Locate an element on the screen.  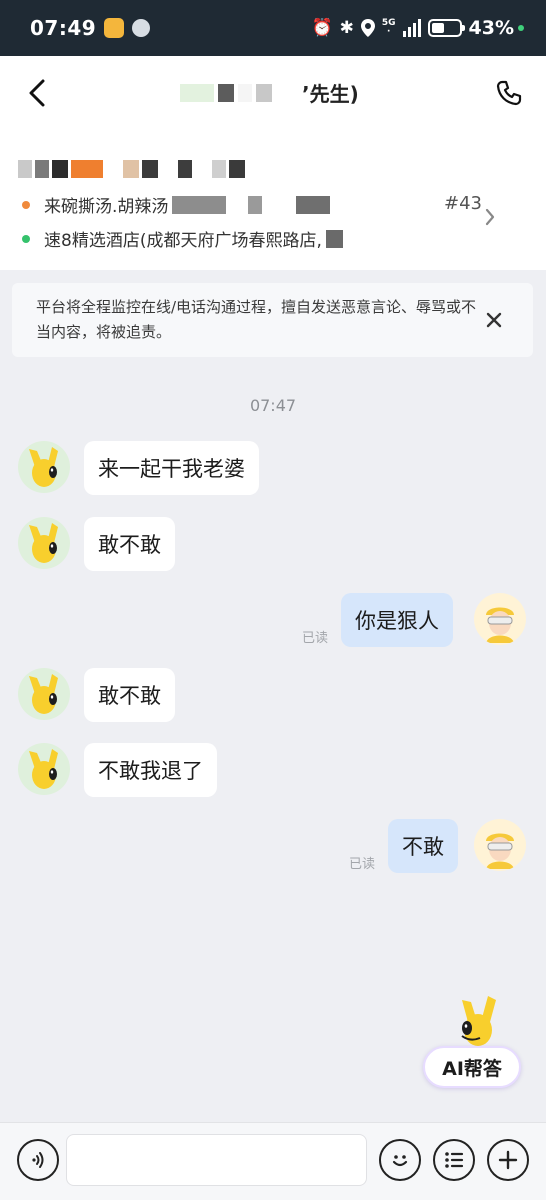
location-icon is located at coordinates (367, 28).